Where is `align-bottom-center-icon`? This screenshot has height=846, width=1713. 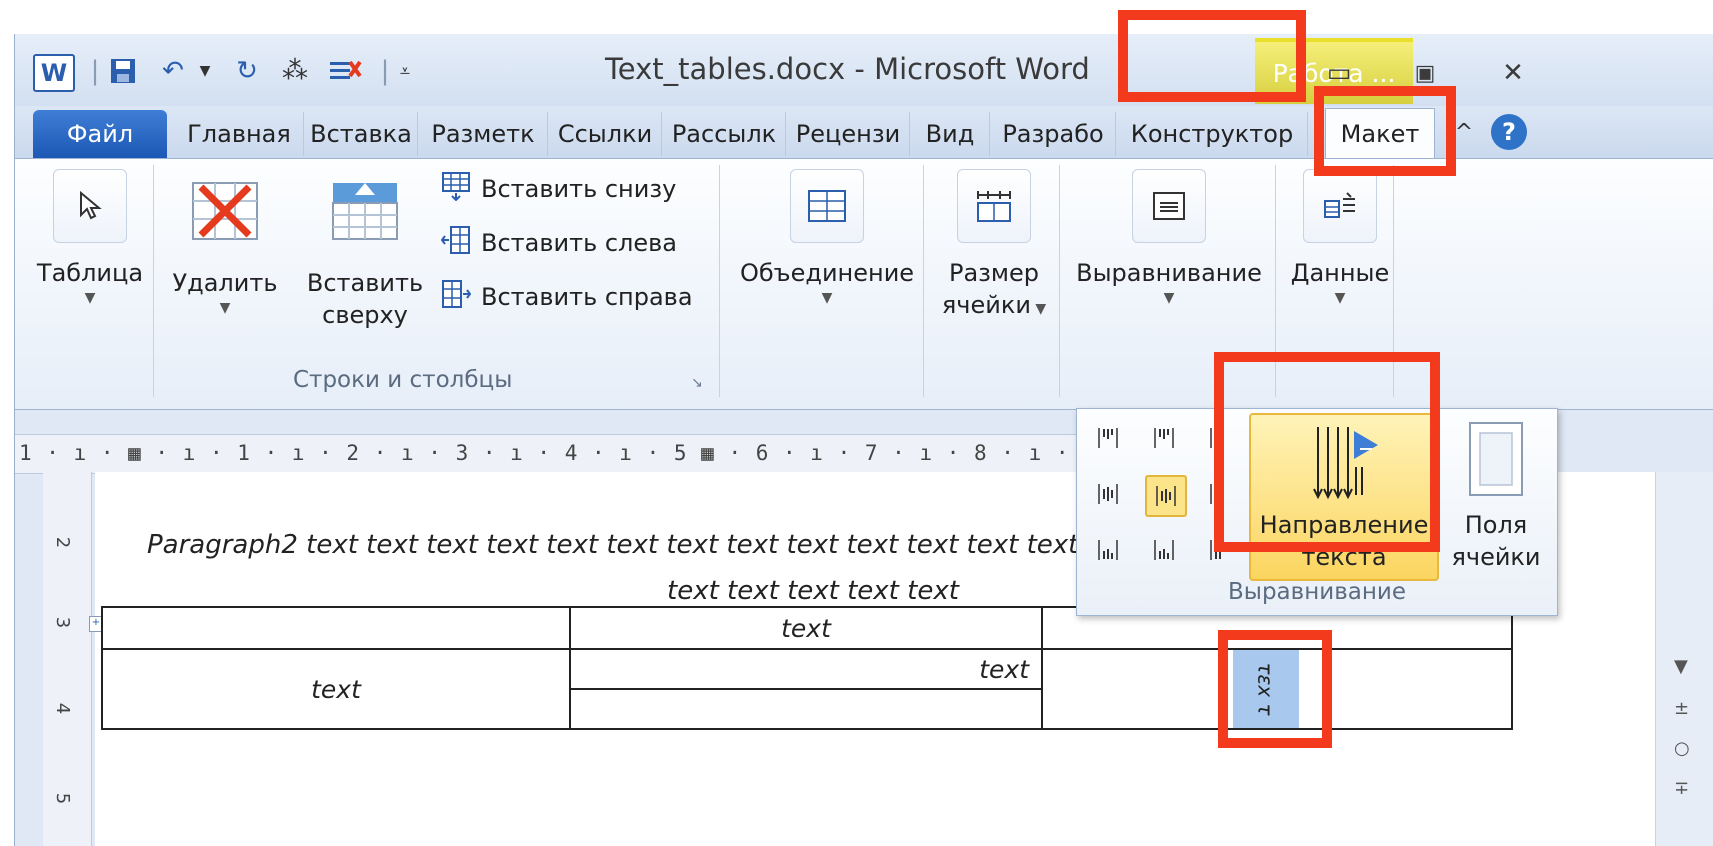 align-bottom-center-icon is located at coordinates (1164, 550).